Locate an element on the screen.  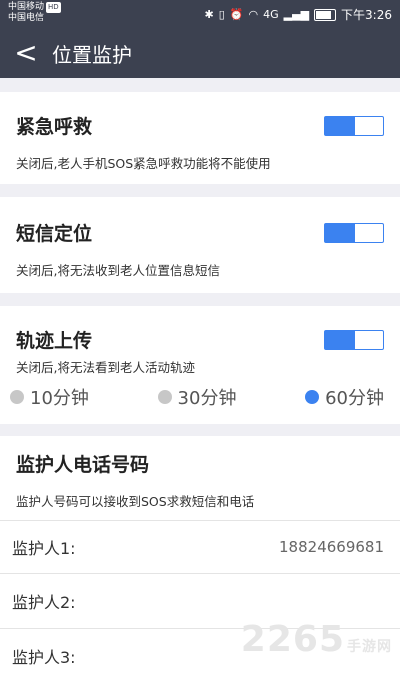
alarm-icon: ⏰ is located at coordinates (236, 14).